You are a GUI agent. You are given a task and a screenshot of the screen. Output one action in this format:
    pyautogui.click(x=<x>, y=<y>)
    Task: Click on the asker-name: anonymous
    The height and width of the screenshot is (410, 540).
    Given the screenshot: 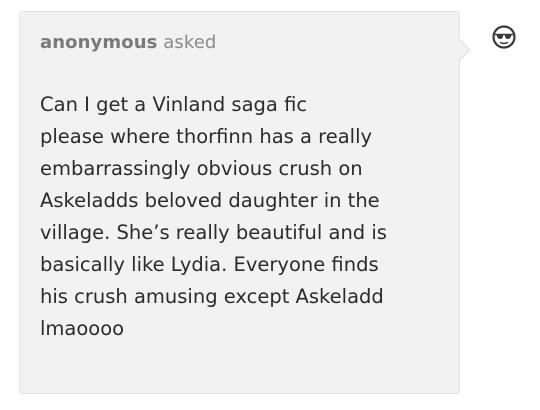 What is the action you would take?
    pyautogui.click(x=98, y=42)
    